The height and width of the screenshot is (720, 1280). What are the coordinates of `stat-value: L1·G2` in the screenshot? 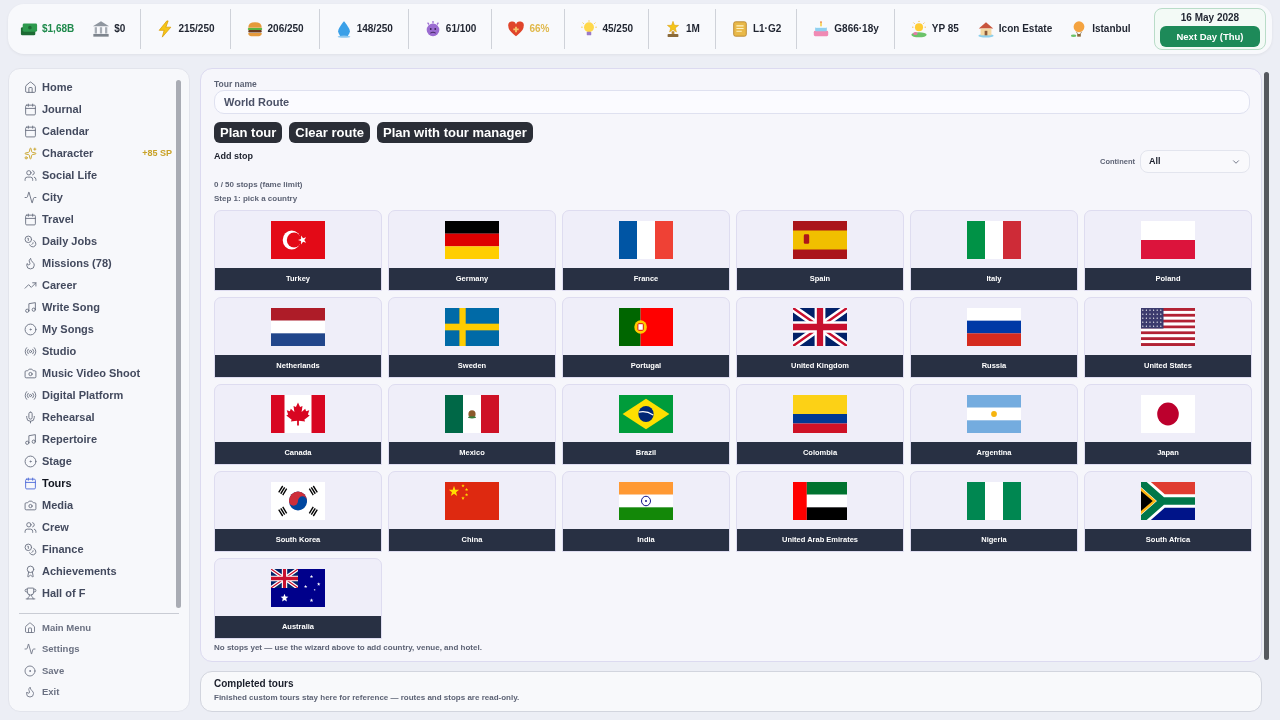 It's located at (767, 29).